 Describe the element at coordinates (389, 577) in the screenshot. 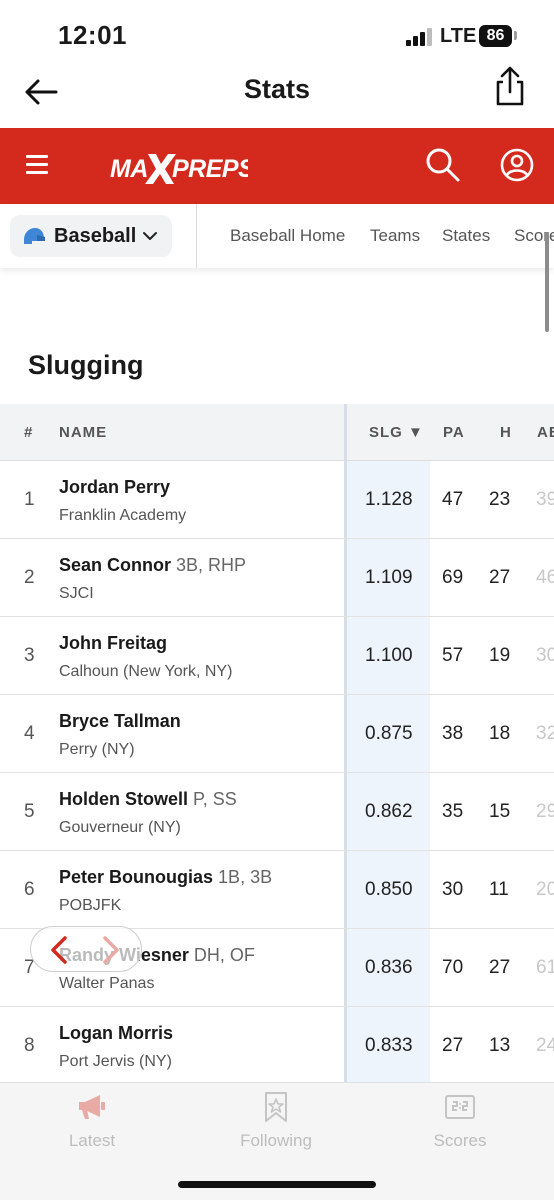

I see `cell-slg: 1.109` at that location.